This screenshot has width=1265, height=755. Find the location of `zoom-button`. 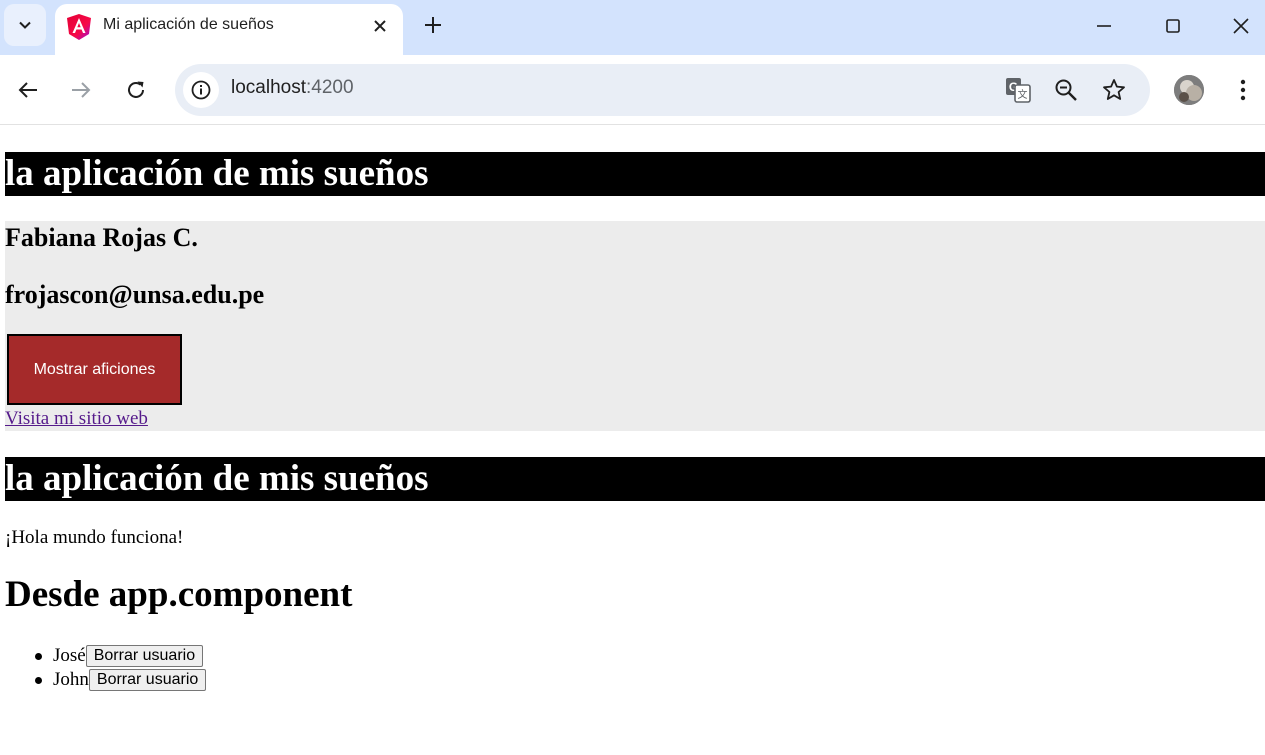

zoom-button is located at coordinates (1066, 90).